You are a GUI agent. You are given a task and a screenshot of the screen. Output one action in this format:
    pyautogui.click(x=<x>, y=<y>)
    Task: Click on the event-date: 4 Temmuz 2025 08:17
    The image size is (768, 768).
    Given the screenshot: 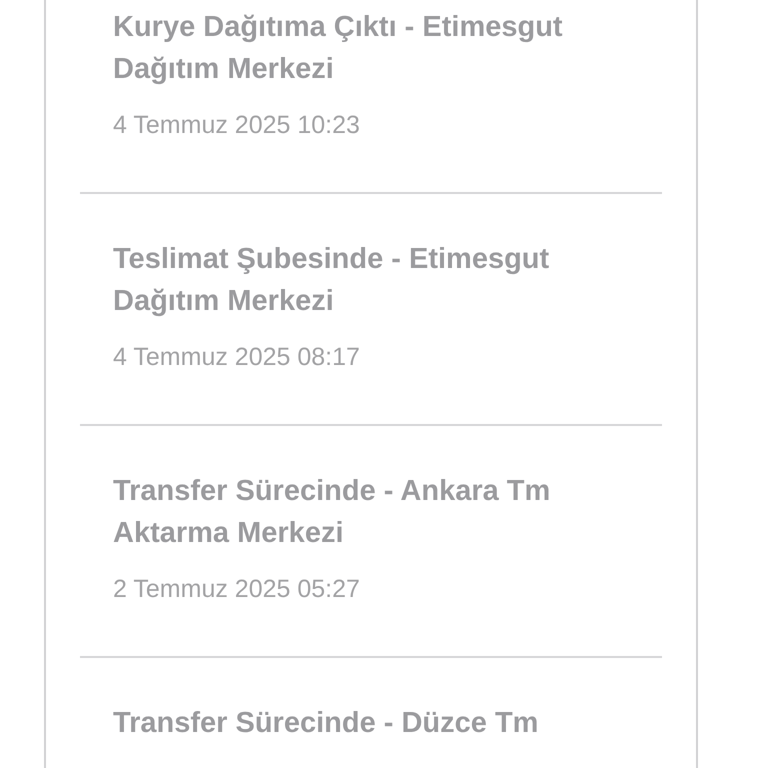 What is the action you would take?
    pyautogui.click(x=237, y=357)
    